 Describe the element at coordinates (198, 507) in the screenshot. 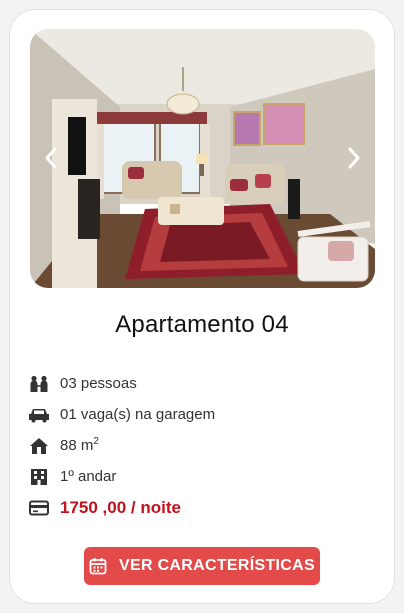

I see `feature-price: 1750 ,00 / noite` at that location.